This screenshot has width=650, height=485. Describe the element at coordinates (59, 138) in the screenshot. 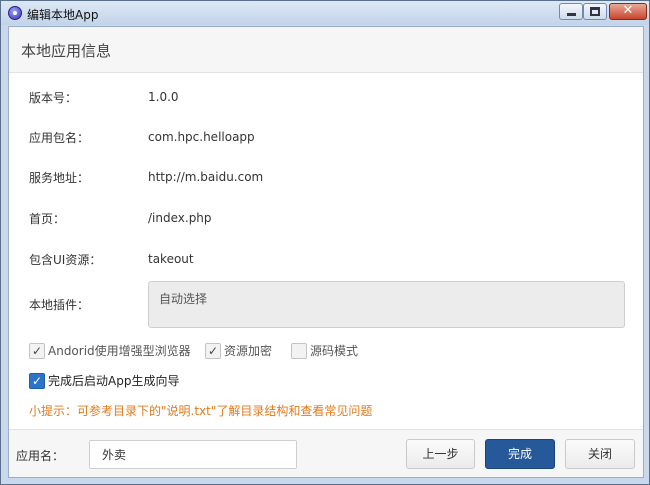

I see `package-name-label: 应用包名：` at that location.